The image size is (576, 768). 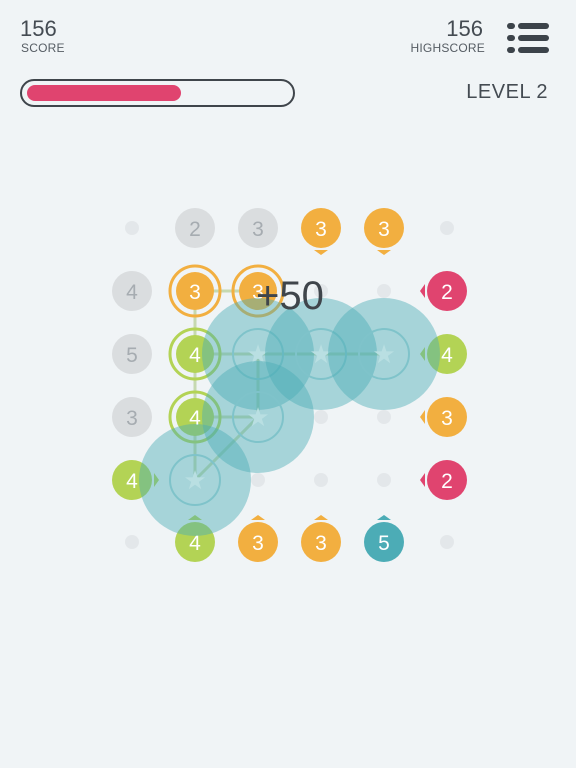 I want to click on ring-tile: 3, so click(x=195, y=291).